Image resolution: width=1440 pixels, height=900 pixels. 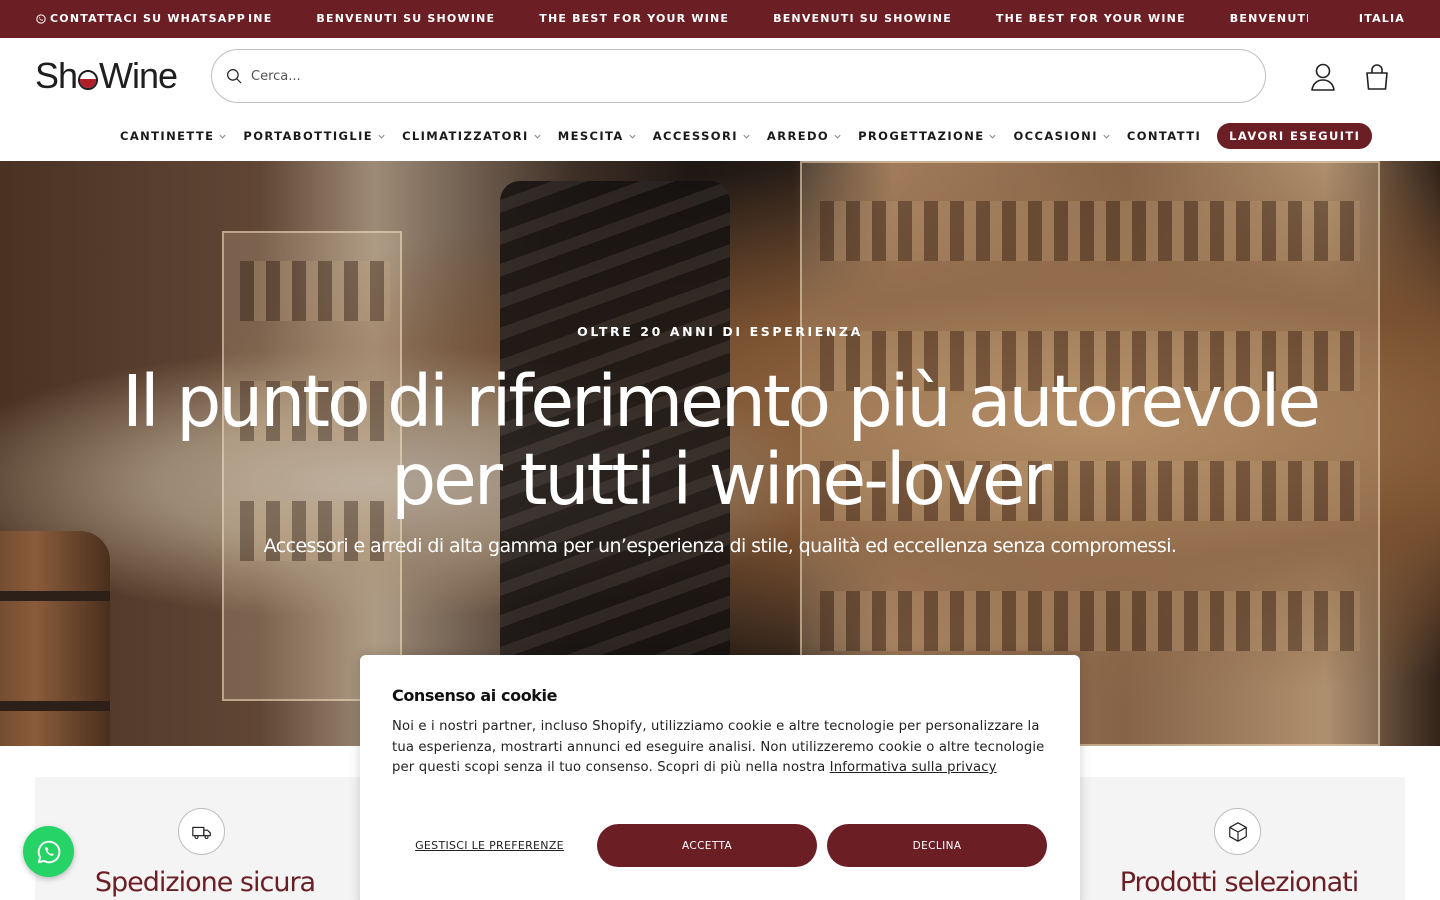 I want to click on whatsapp-chat-button, so click(x=48, y=851).